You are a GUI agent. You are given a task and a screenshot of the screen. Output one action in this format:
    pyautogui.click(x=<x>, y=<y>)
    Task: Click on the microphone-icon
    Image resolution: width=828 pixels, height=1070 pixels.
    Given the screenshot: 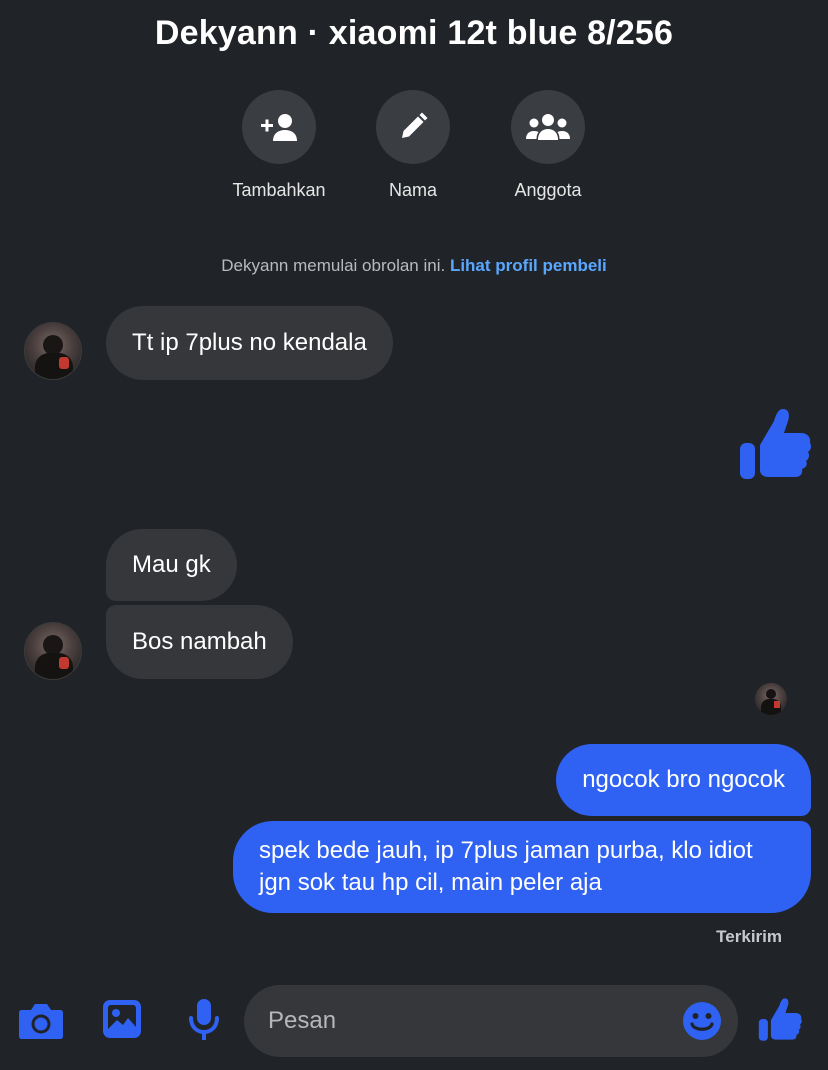 What is the action you would take?
    pyautogui.click(x=204, y=1022)
    